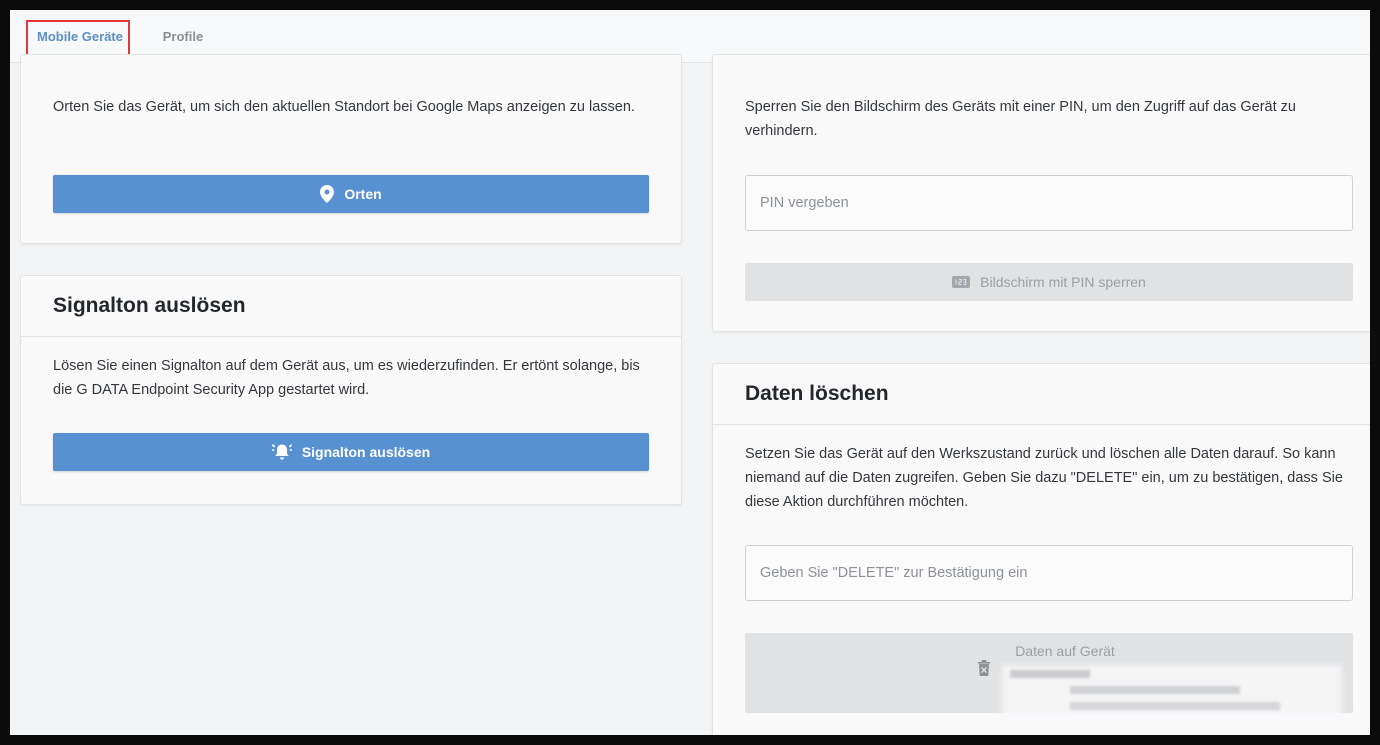  I want to click on signal-card-header: Signalton auslösen, so click(351, 306).